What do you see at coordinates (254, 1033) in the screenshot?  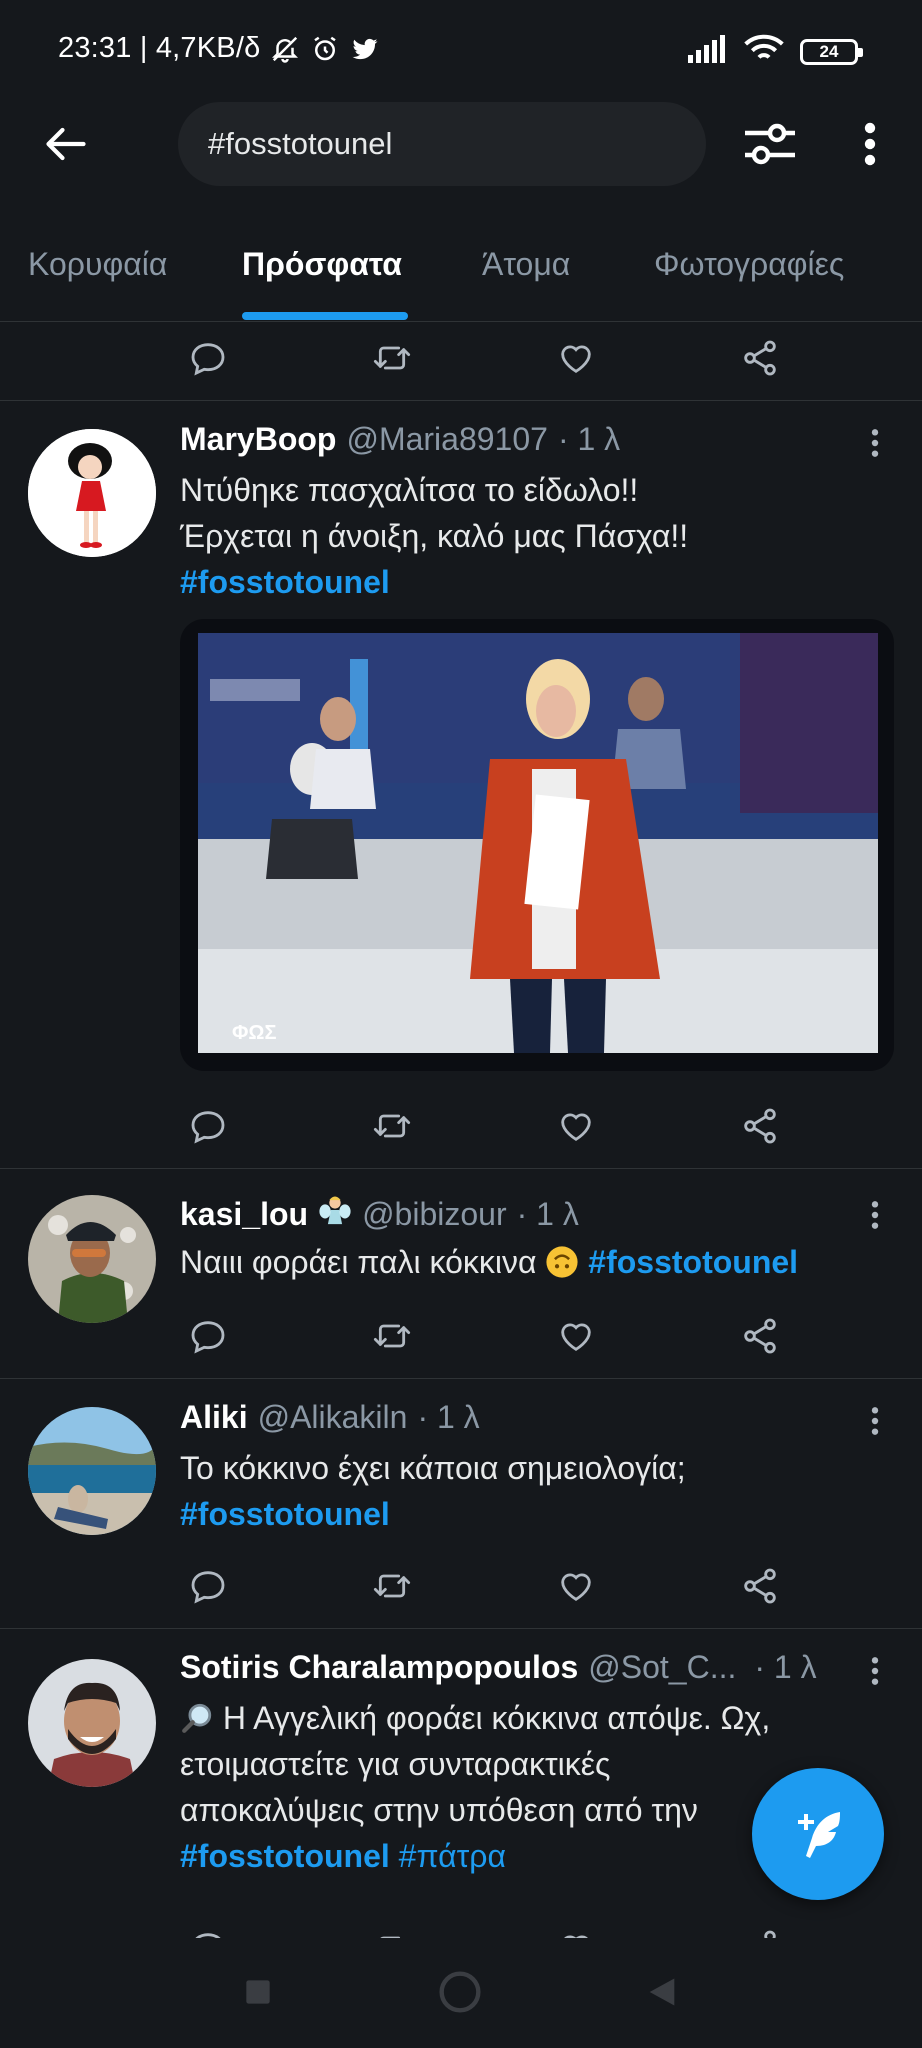 I see `media-overlay-text: ΦΩΣ` at bounding box center [254, 1033].